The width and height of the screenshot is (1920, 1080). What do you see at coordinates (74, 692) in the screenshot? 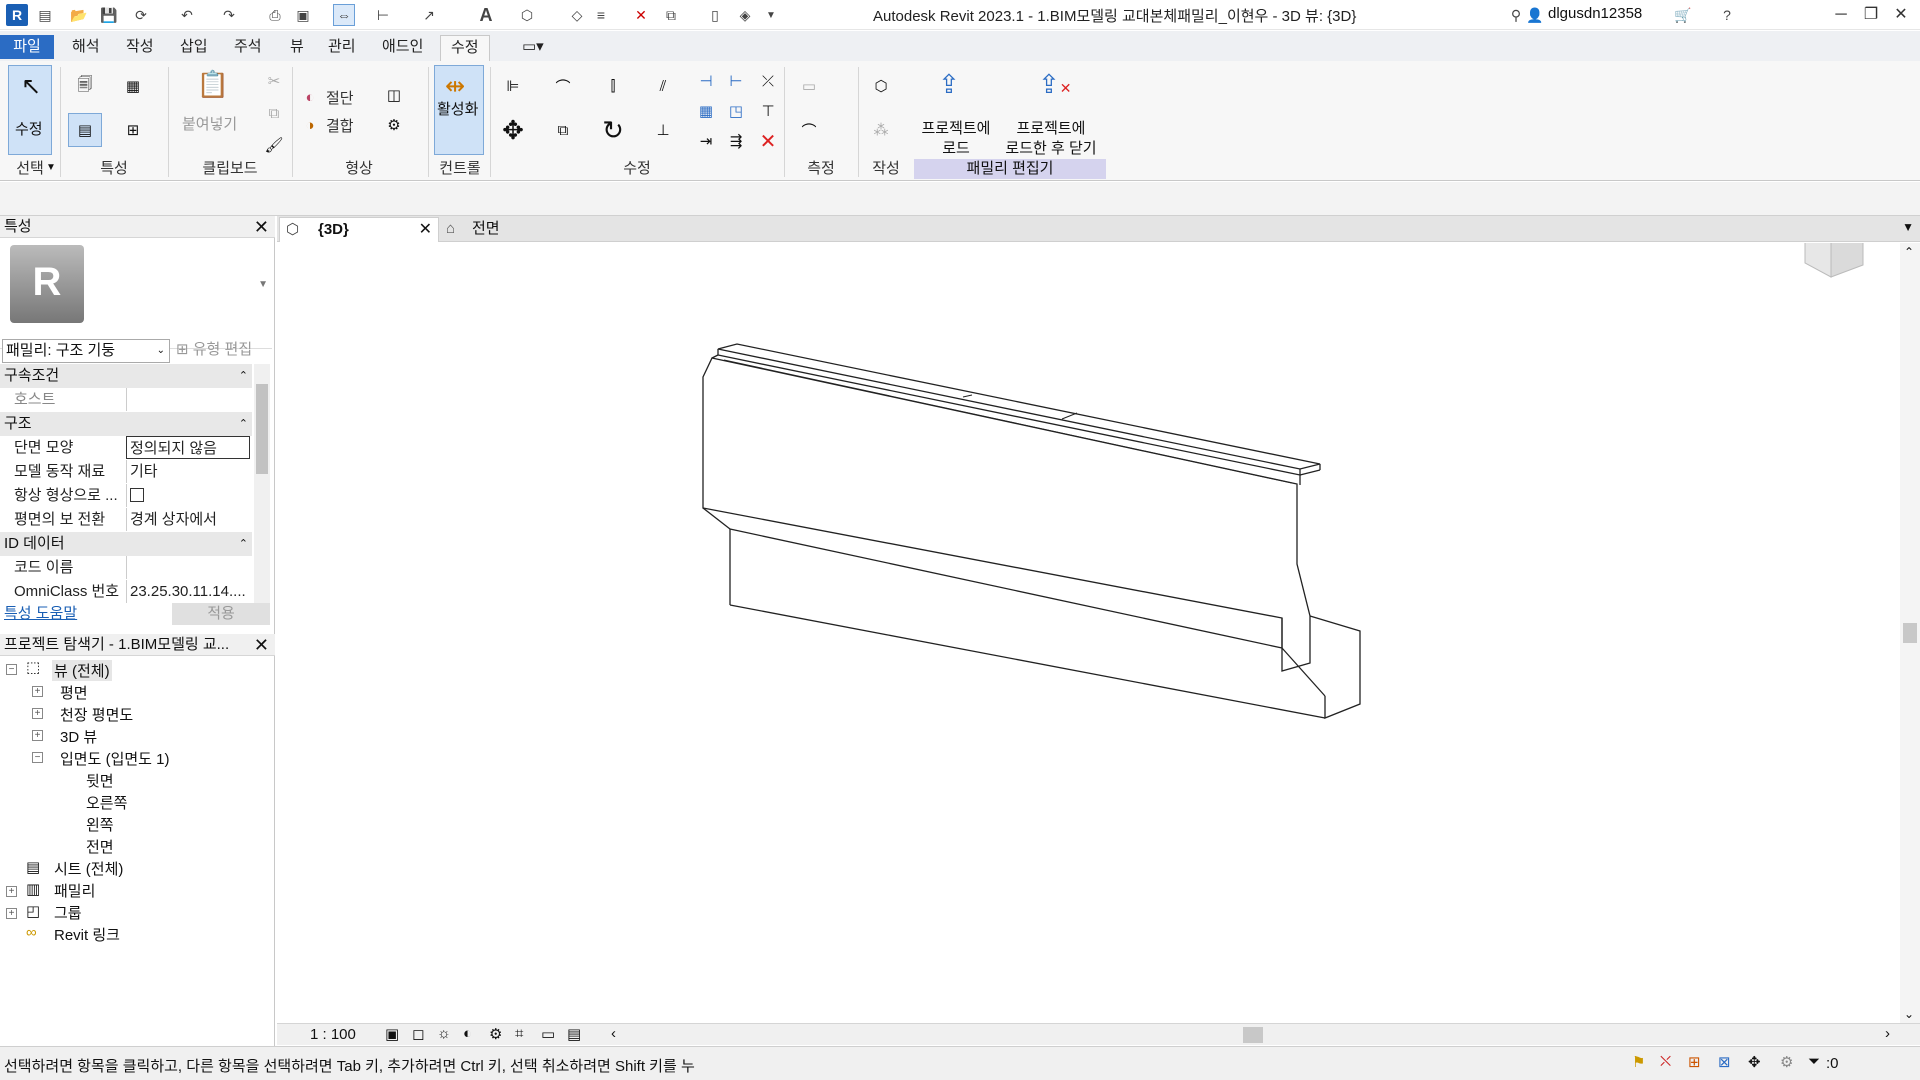
I see `tree-item-plans: 평면` at bounding box center [74, 692].